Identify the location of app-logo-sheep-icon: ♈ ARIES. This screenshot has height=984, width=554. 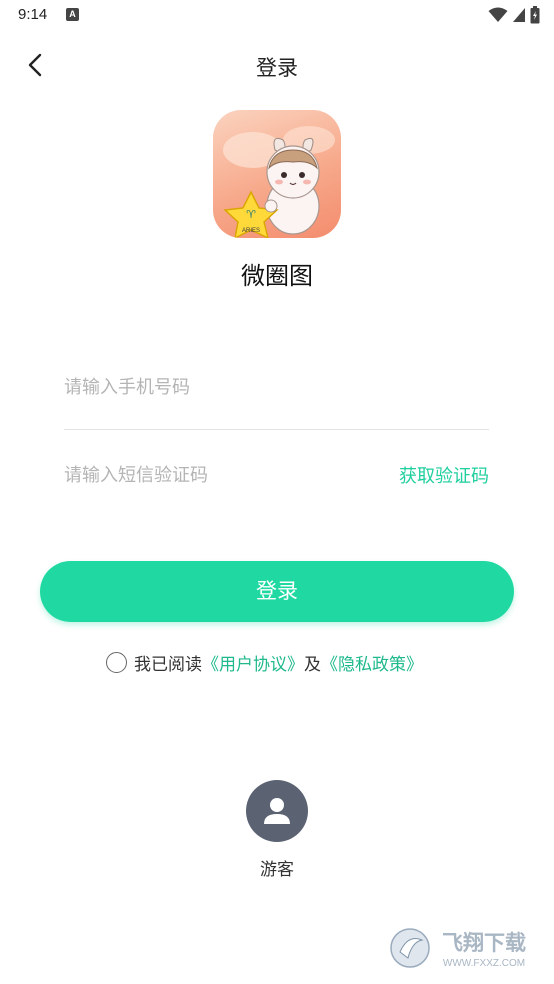
(277, 174).